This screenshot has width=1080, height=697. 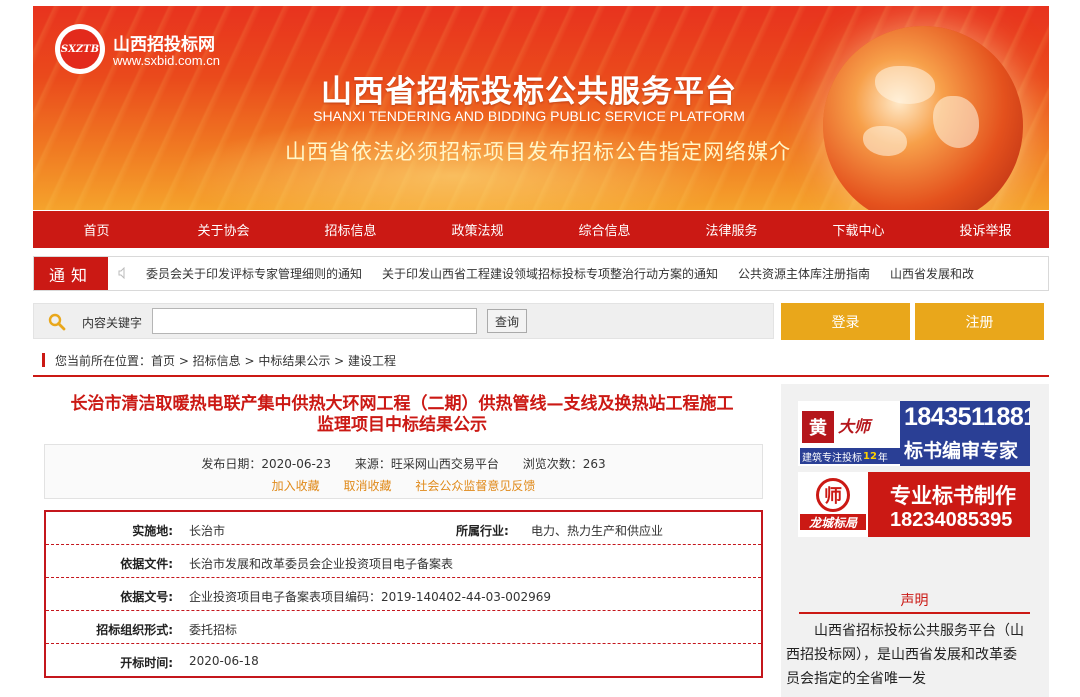 What do you see at coordinates (482, 531) in the screenshot?
I see `info-label: 所属行业:` at bounding box center [482, 531].